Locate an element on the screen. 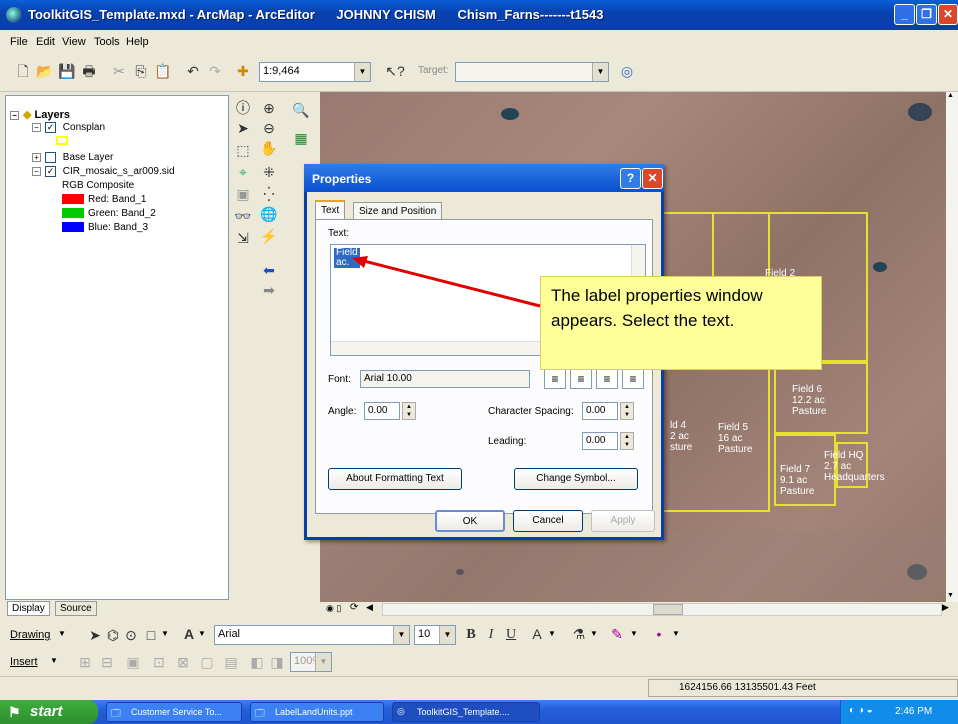  expand-icon: + is located at coordinates (36, 157).